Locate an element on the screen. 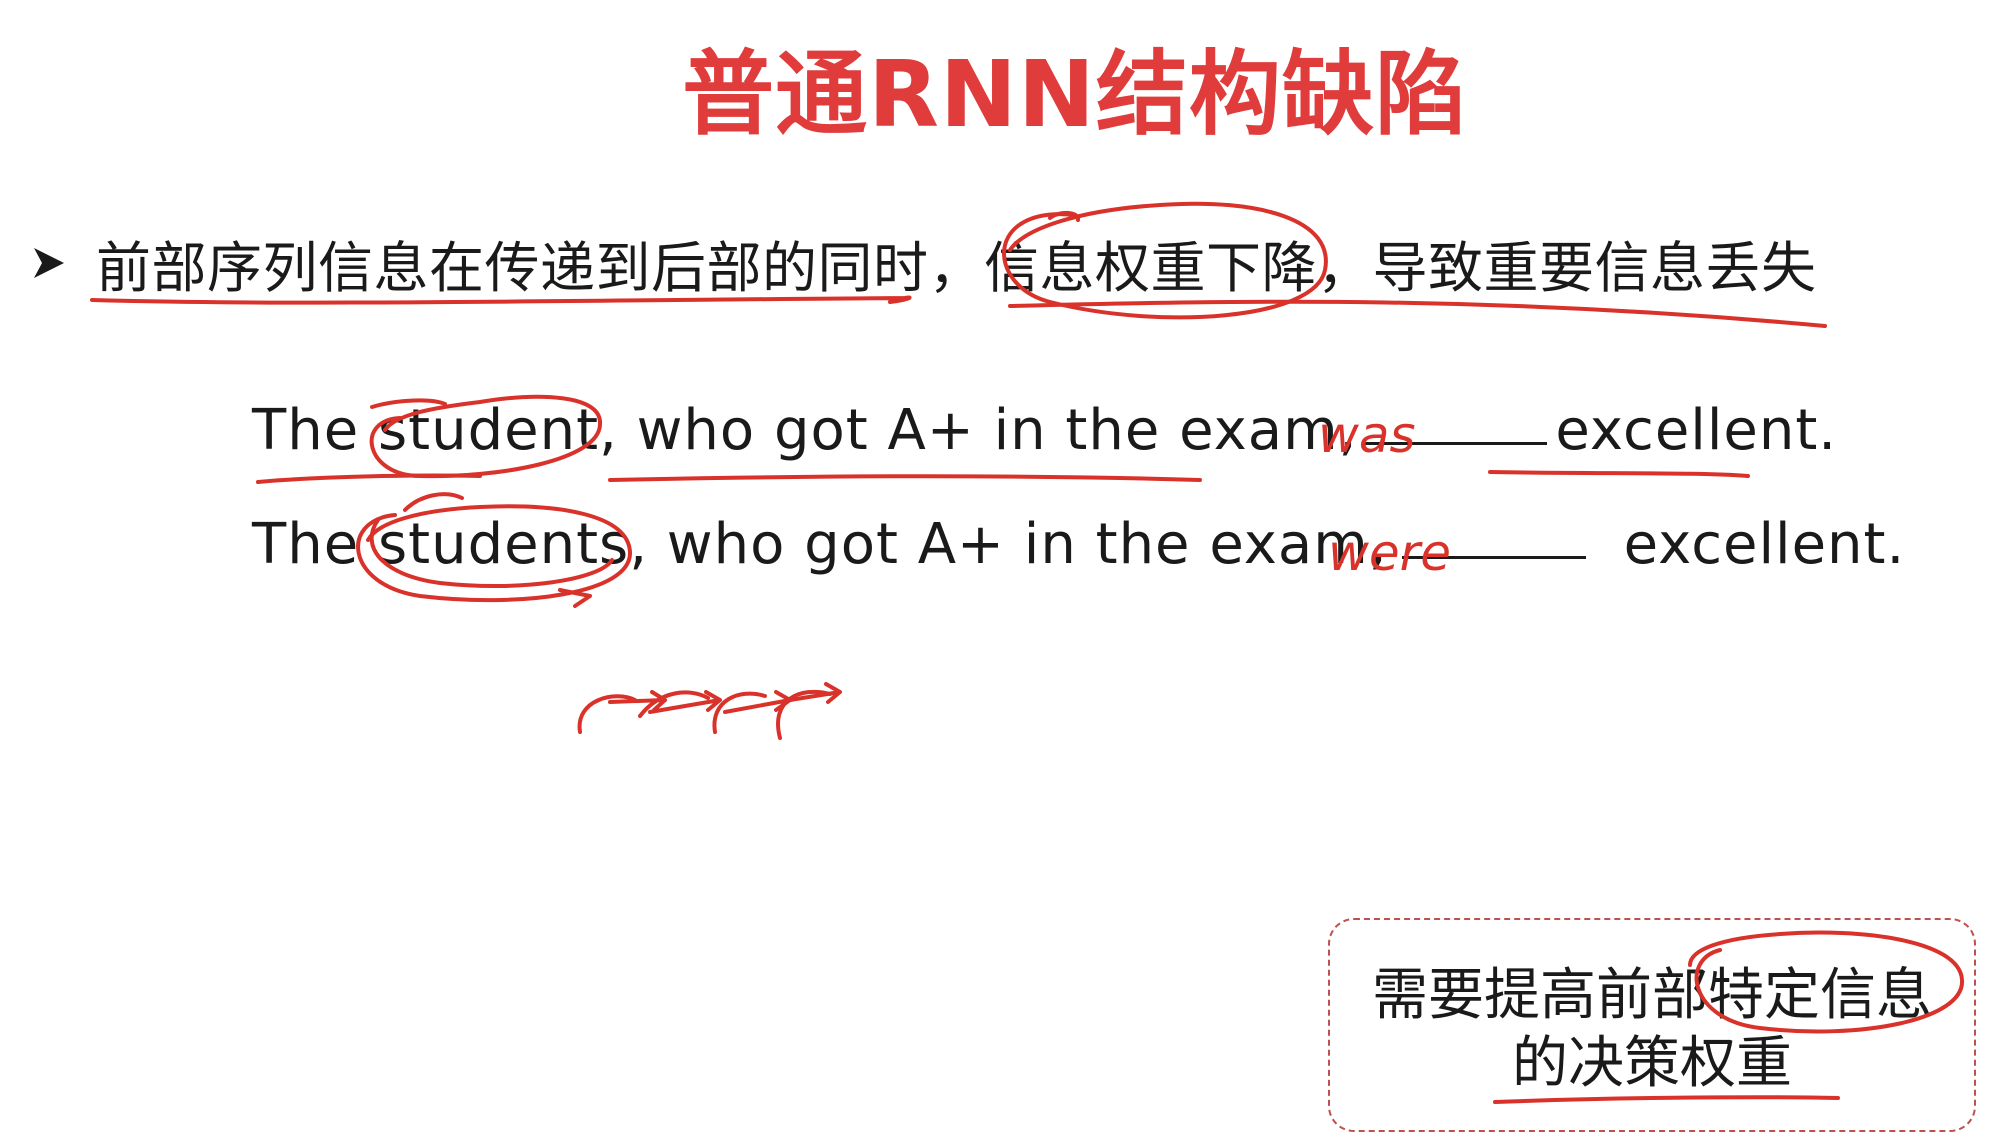  bullet-point: 前部序列信息在传递到后部的同时，信息权重下降，导致重要信息丢失 is located at coordinates (923, 264).